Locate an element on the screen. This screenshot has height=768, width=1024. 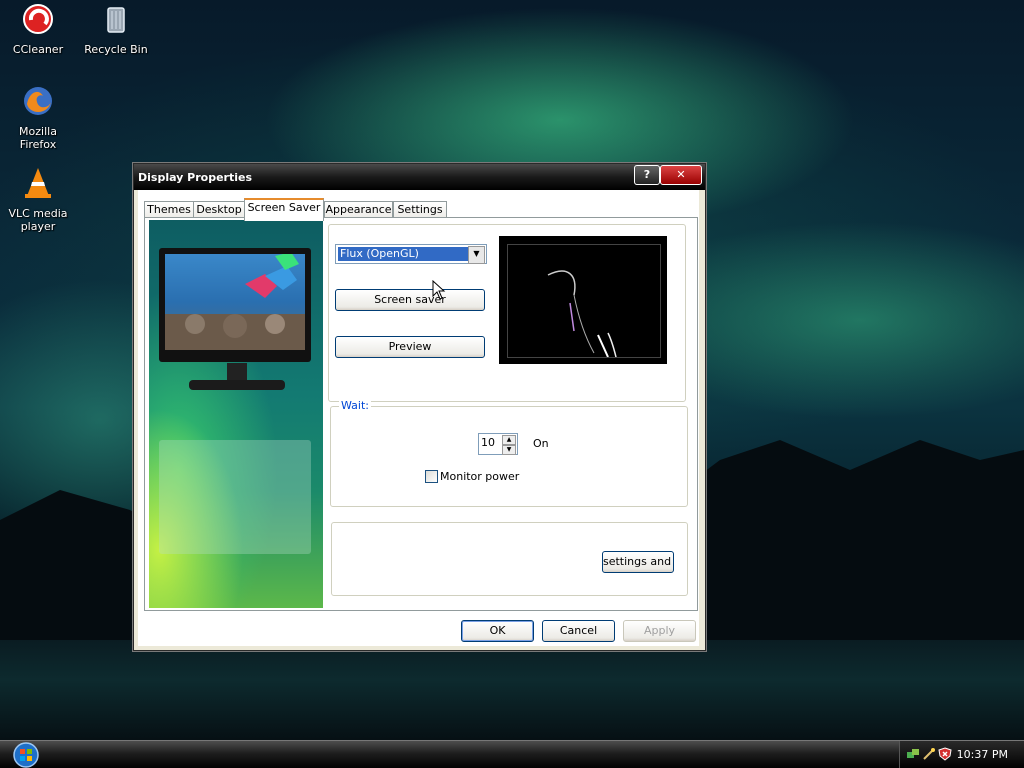
screen-saver-dropdown: Flux (OpenGL) ▼ is located at coordinates (411, 254).